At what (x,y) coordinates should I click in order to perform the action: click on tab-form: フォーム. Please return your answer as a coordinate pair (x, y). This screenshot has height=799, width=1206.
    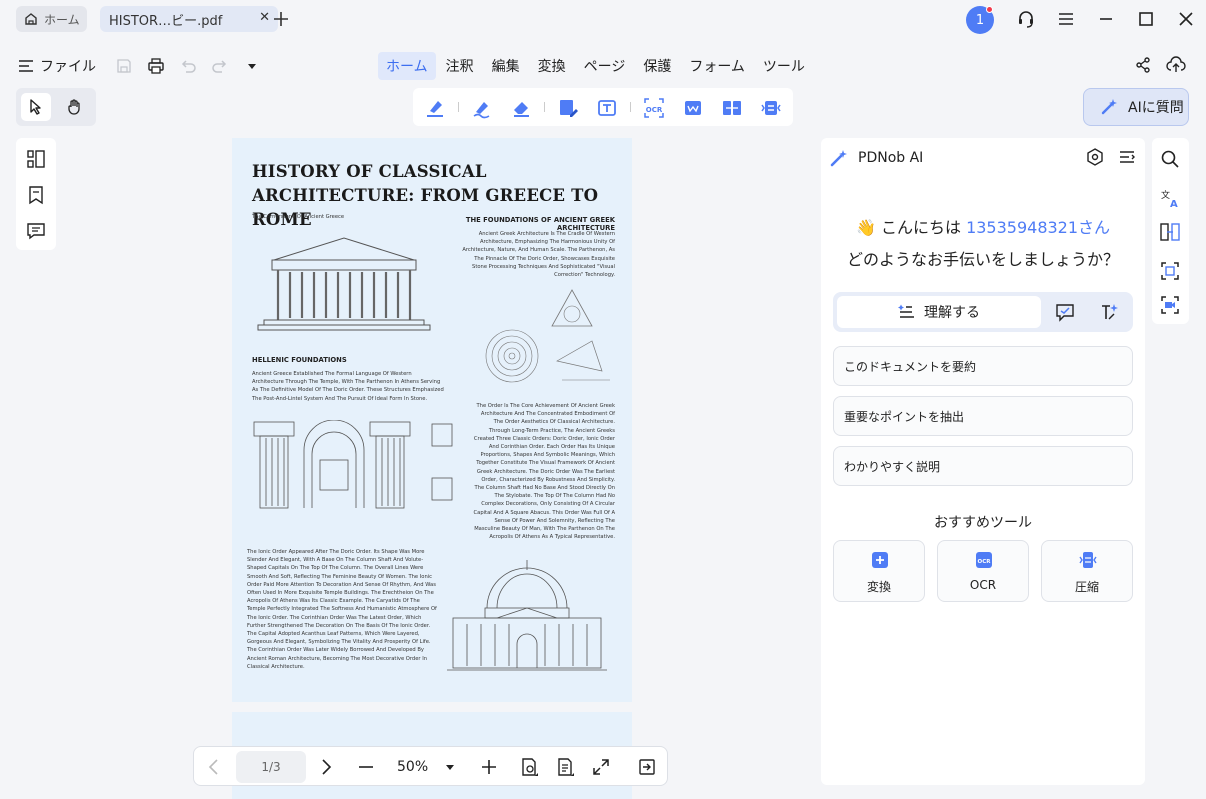
    Looking at the image, I should click on (717, 66).